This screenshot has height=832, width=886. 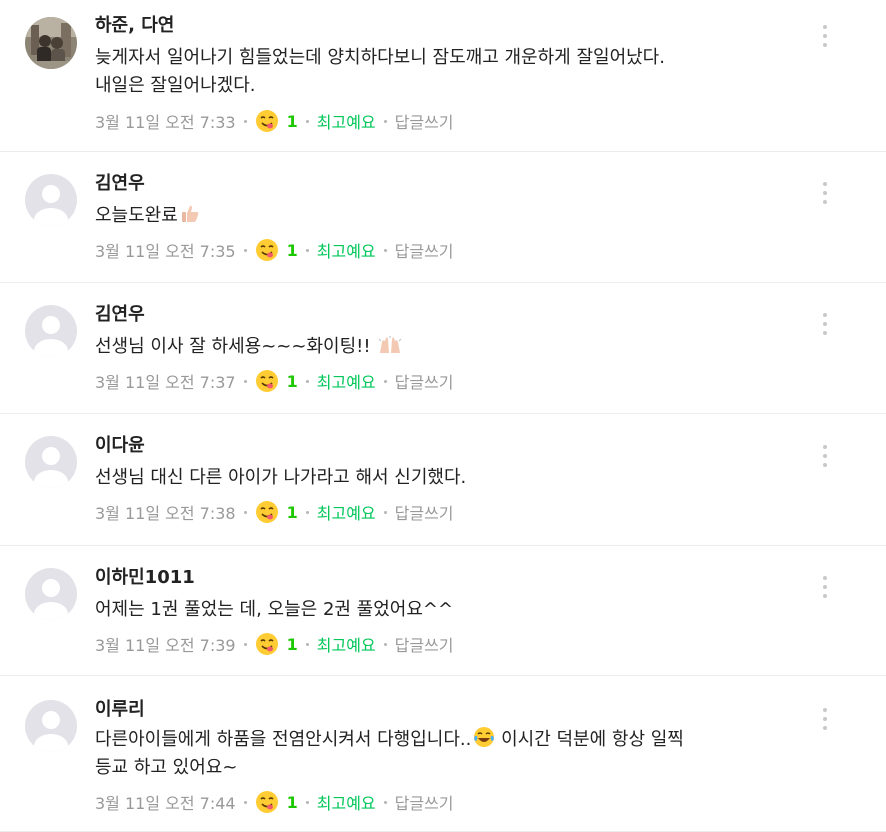 I want to click on comment-date: 3월 11일 오전 7:38, so click(x=165, y=513).